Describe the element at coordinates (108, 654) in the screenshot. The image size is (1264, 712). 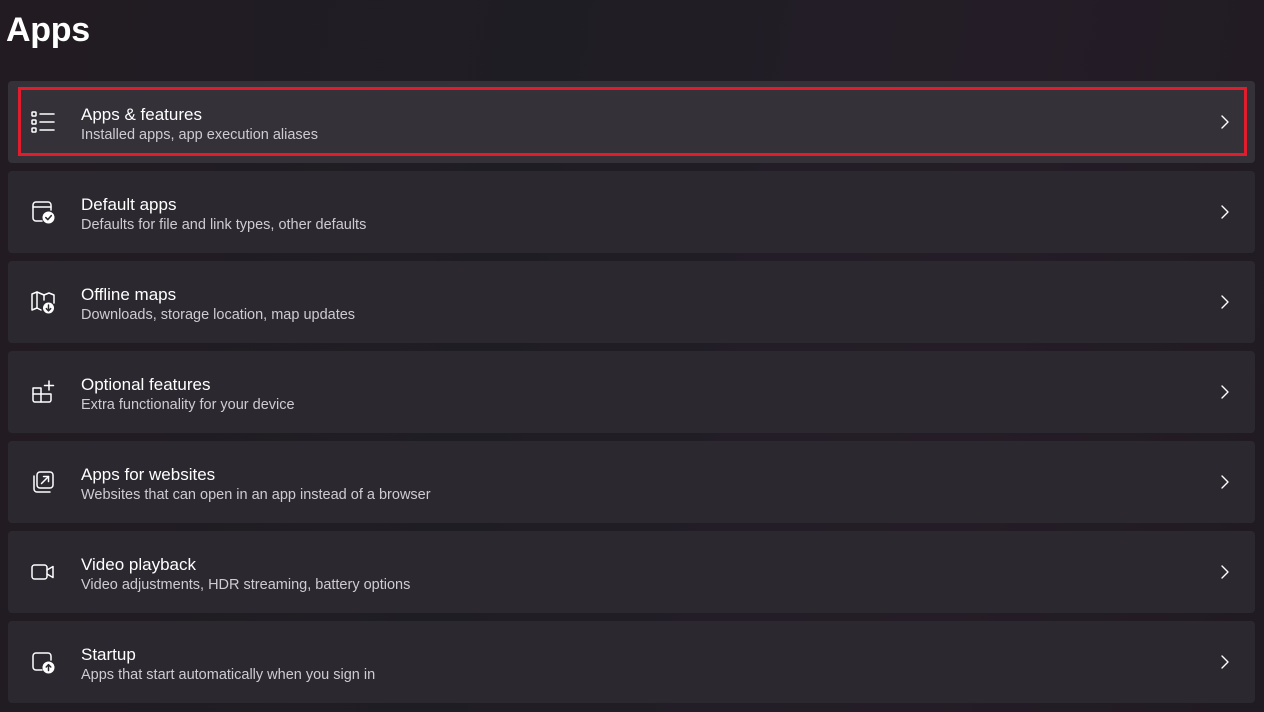
I see `item-title: Startup` at that location.